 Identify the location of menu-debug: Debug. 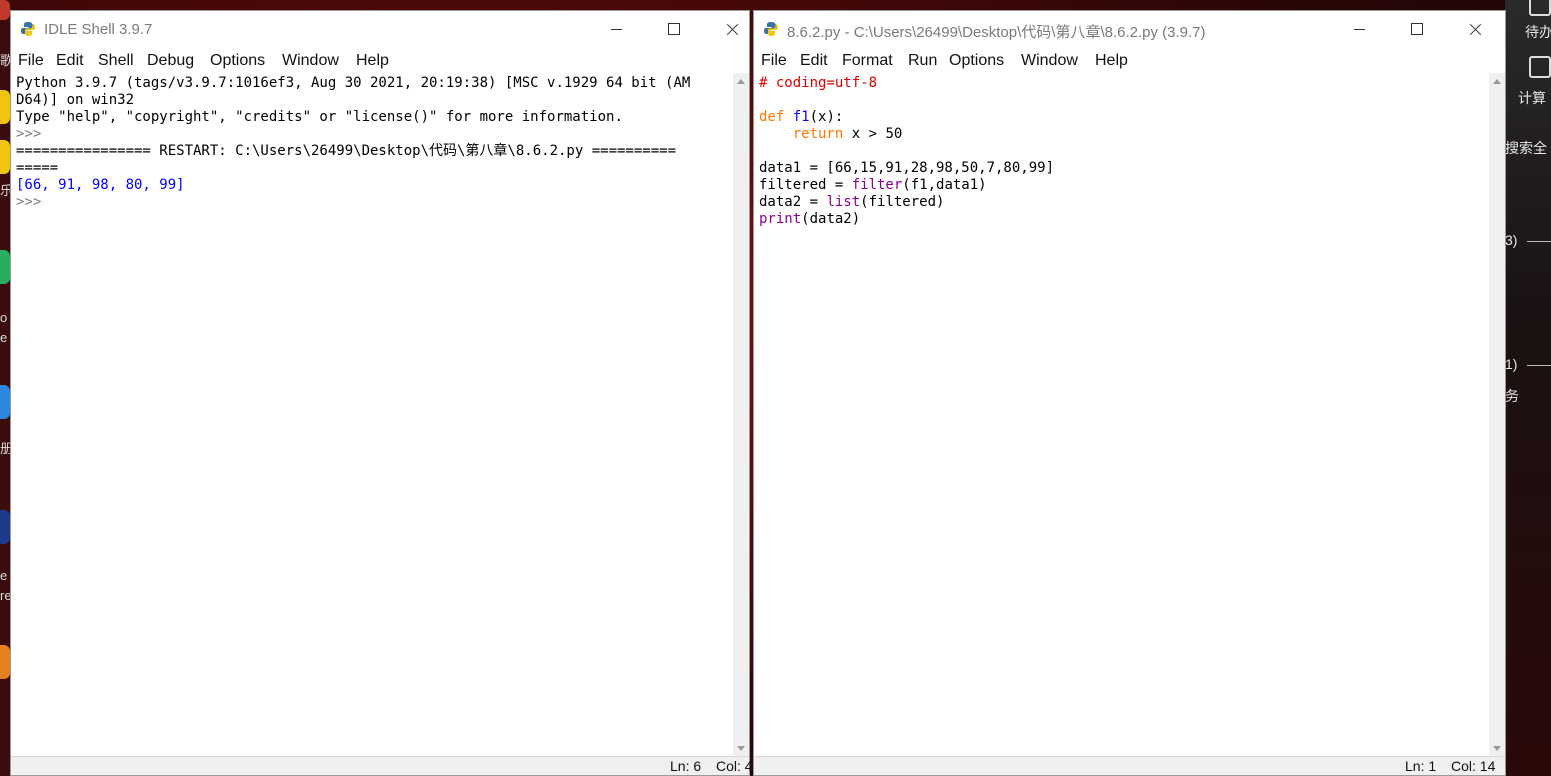
(170, 61).